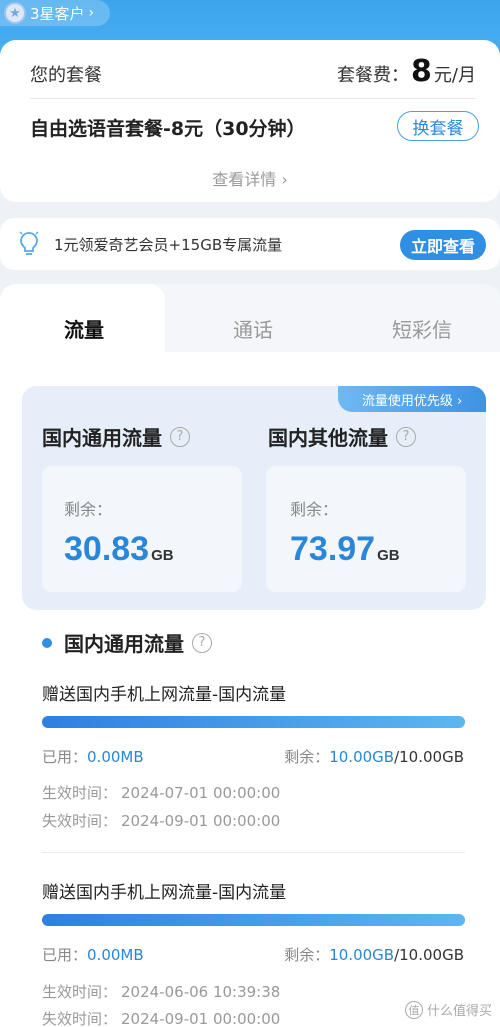 The height and width of the screenshot is (1027, 500). I want to click on plan-fee-label: 套餐费：, so click(373, 75).